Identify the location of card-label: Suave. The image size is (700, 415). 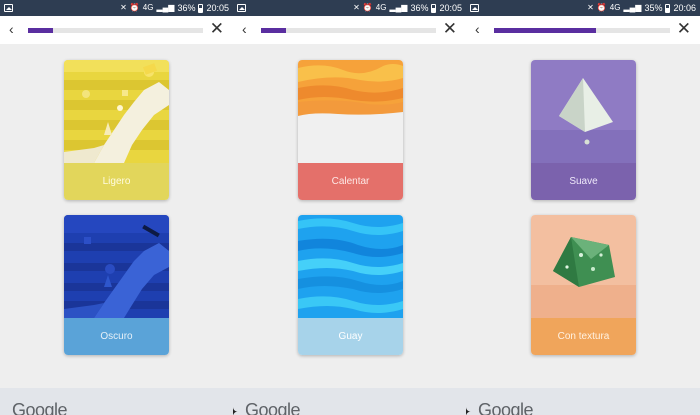
(583, 181).